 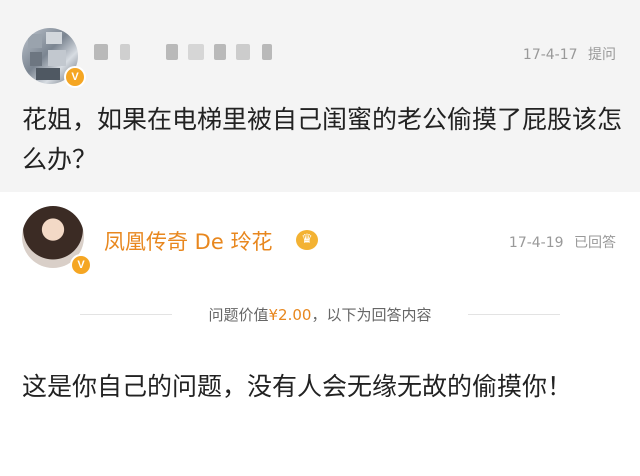 What do you see at coordinates (75, 77) in the screenshot?
I see `asker-verified-icon: V` at bounding box center [75, 77].